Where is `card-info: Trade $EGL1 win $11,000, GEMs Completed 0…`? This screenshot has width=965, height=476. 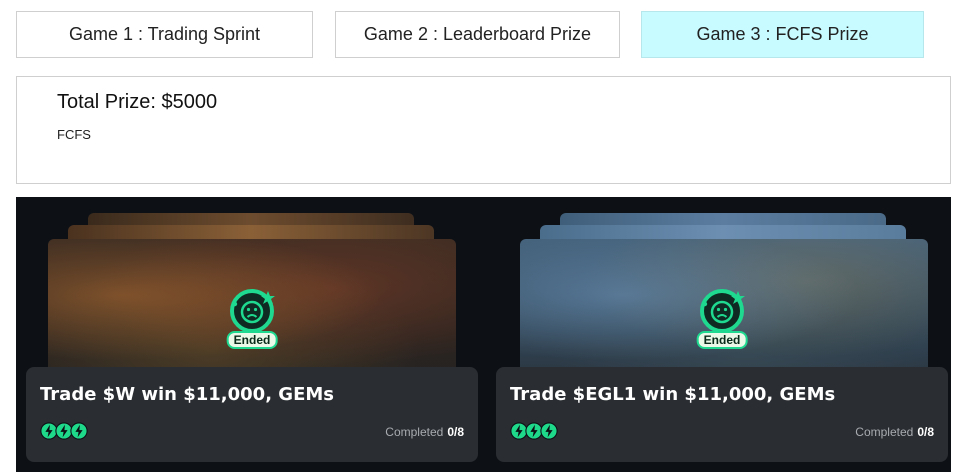 card-info: Trade $EGL1 win $11,000, GEMs Completed 0… is located at coordinates (722, 414).